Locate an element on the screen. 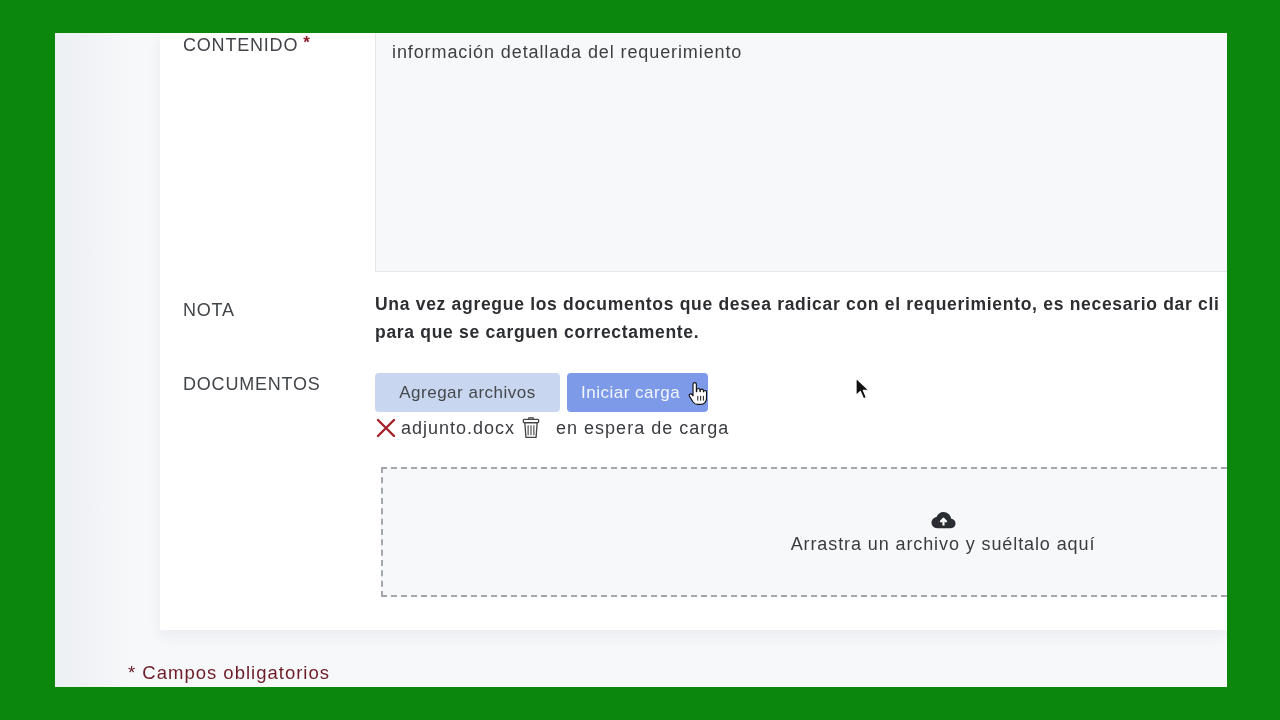  file-name: adjunto.docx is located at coordinates (458, 428).